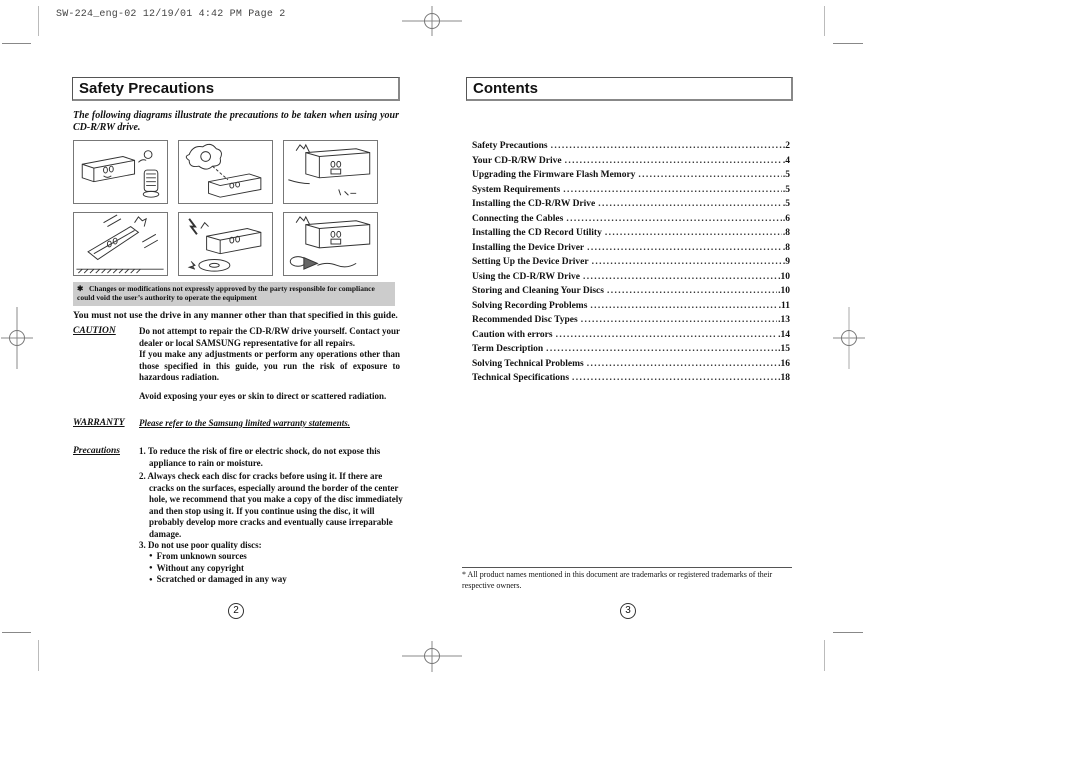 The height and width of the screenshot is (763, 1080). What do you see at coordinates (631, 349) in the screenshot?
I see `toc-entry: Term Description.15` at bounding box center [631, 349].